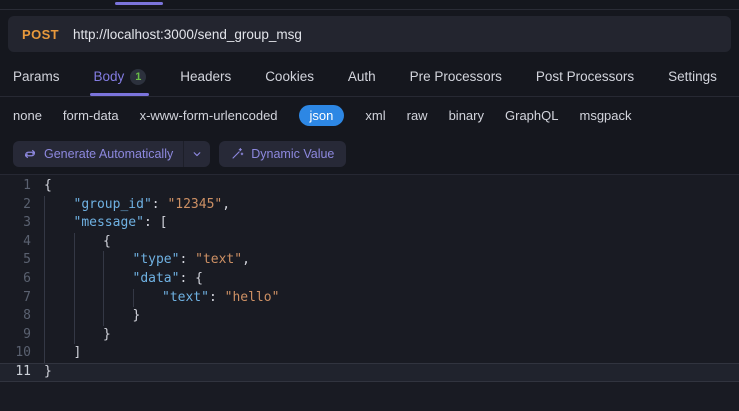 The height and width of the screenshot is (411, 739). What do you see at coordinates (27, 260) in the screenshot?
I see `line-number: 5` at bounding box center [27, 260].